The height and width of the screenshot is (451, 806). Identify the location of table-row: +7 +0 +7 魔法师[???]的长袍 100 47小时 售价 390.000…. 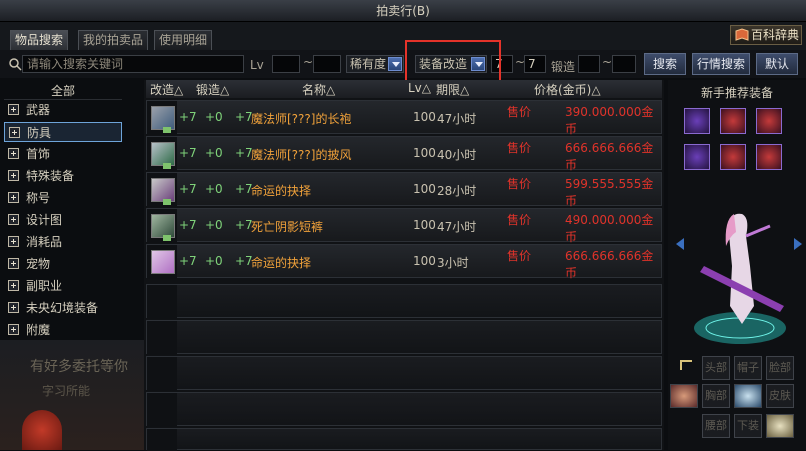
(404, 118).